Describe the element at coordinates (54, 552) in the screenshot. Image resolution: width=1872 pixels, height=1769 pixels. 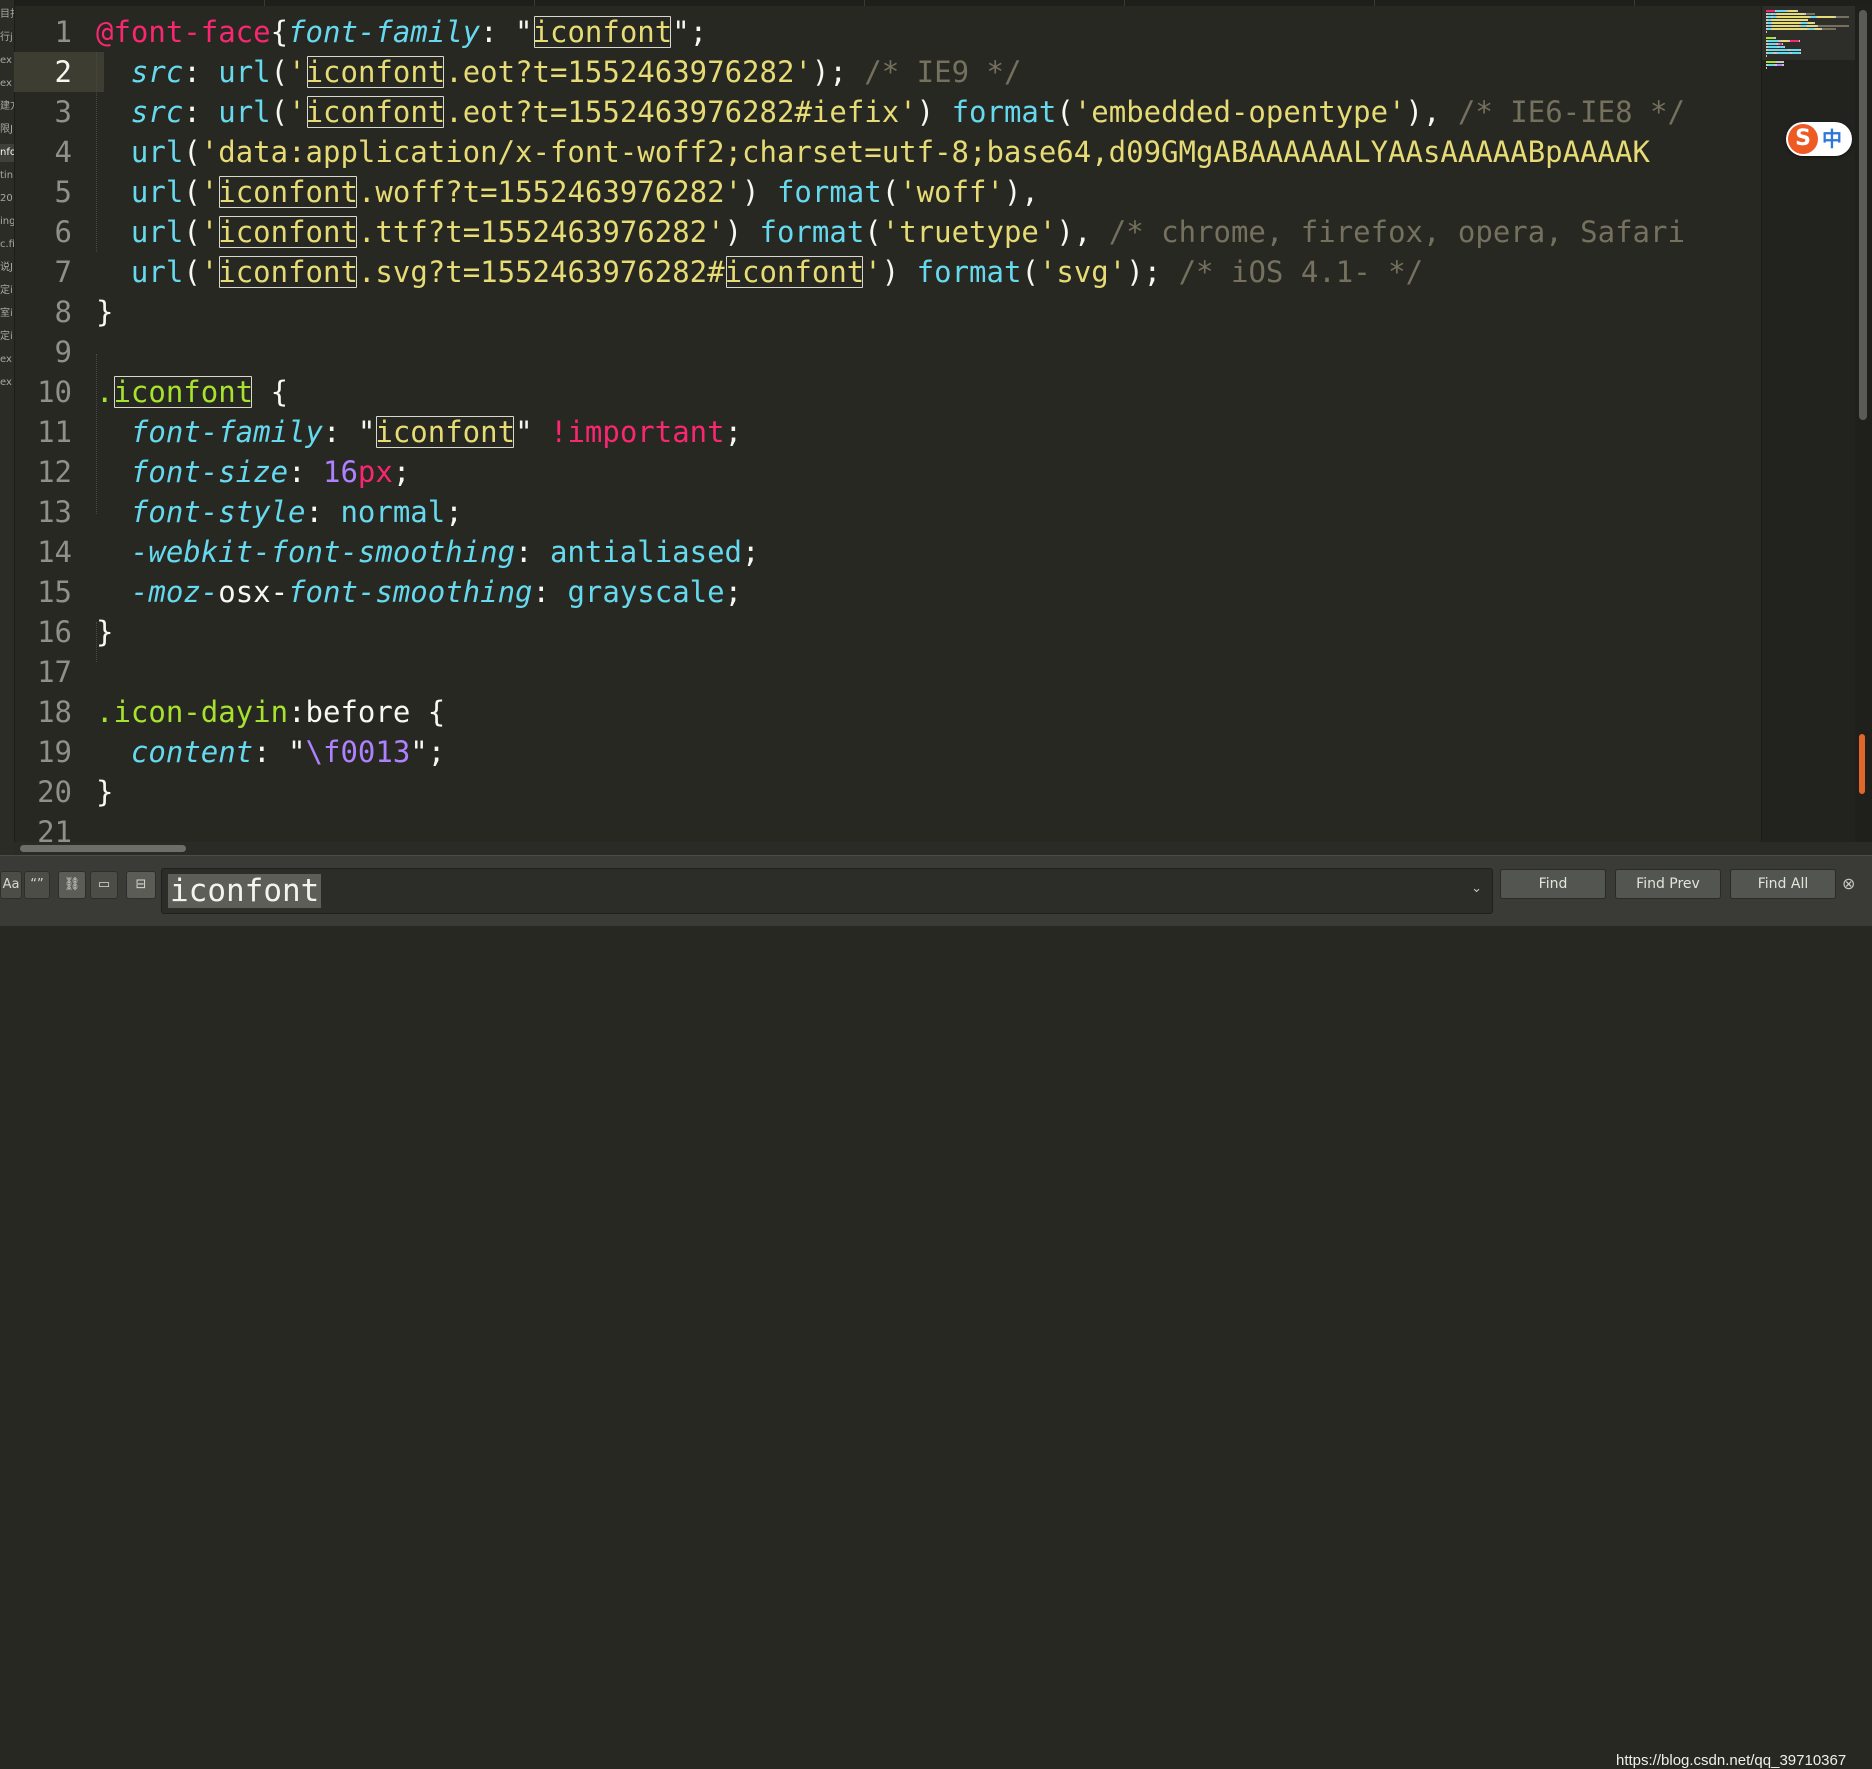
I see `line-number: 14` at that location.